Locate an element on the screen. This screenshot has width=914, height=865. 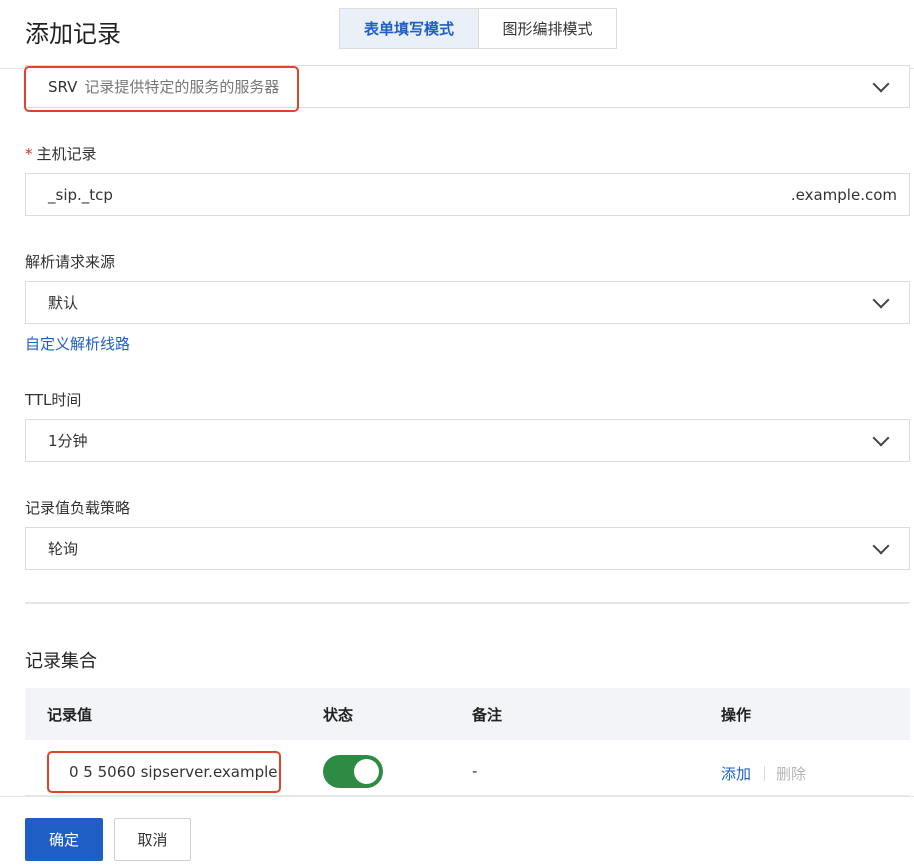
remark-value: - is located at coordinates (475, 771).